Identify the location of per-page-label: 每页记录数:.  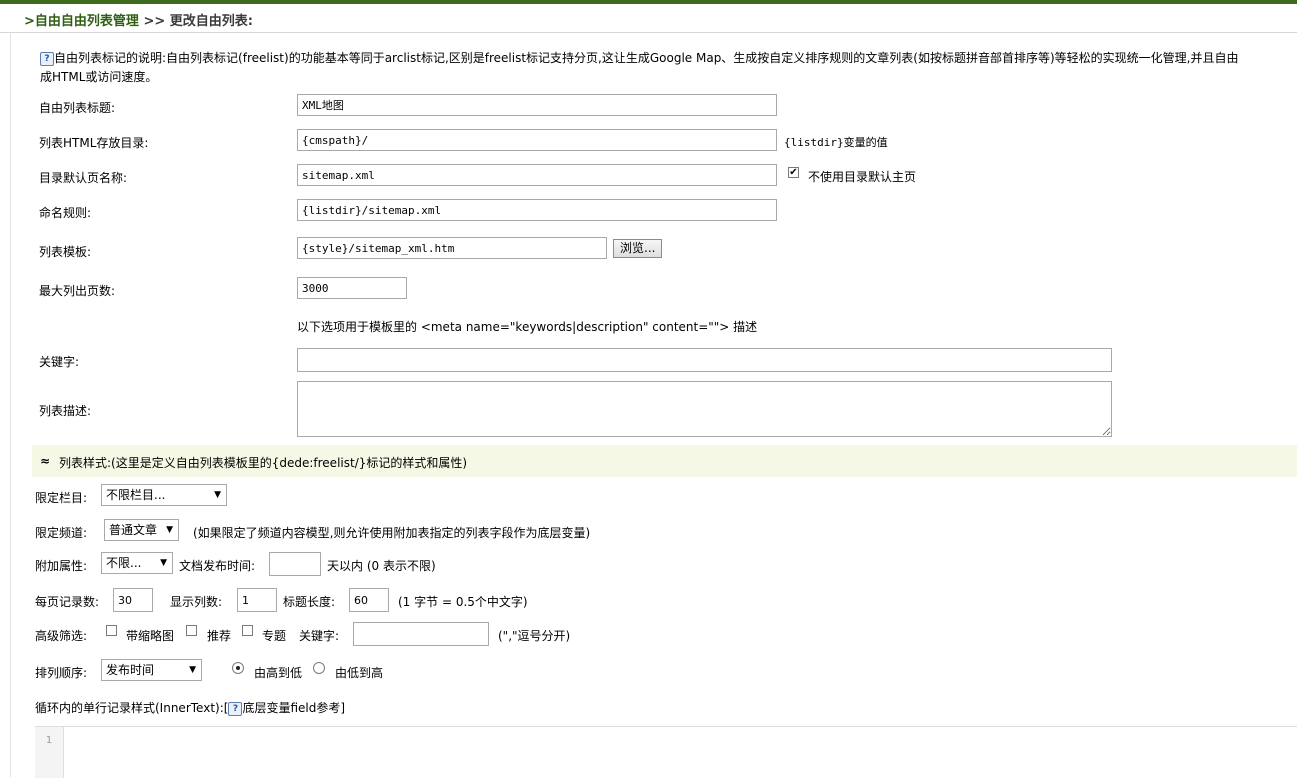
(67, 602).